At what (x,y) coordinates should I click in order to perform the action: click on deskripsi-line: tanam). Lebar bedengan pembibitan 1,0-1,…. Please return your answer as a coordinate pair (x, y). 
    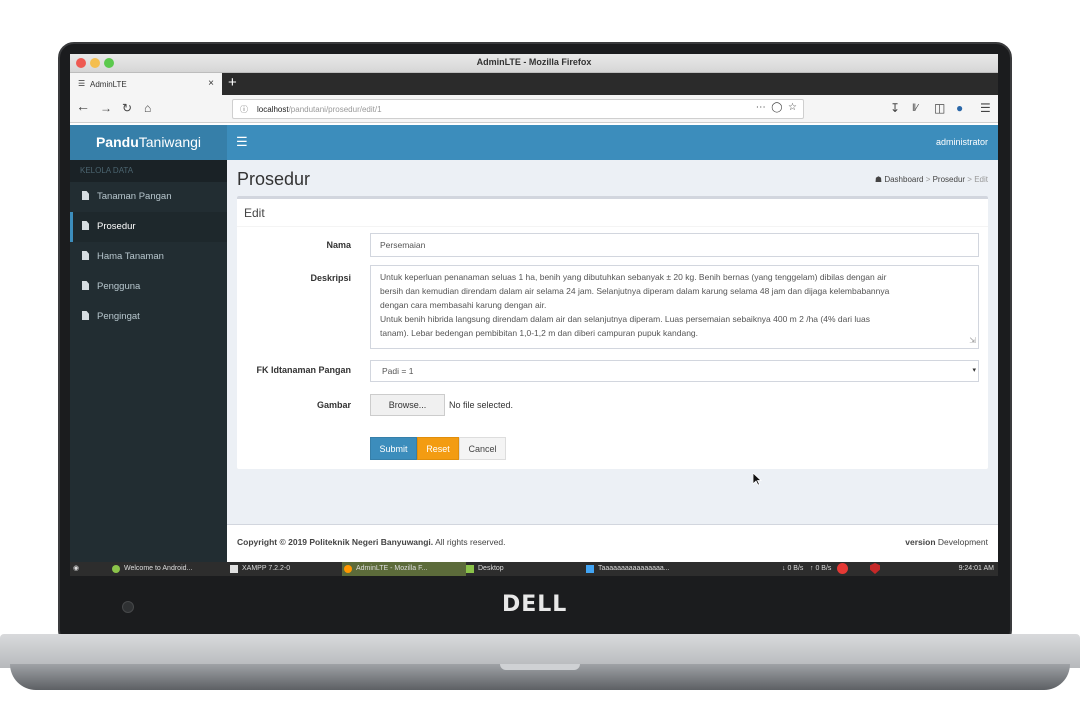
    Looking at the image, I should click on (539, 333).